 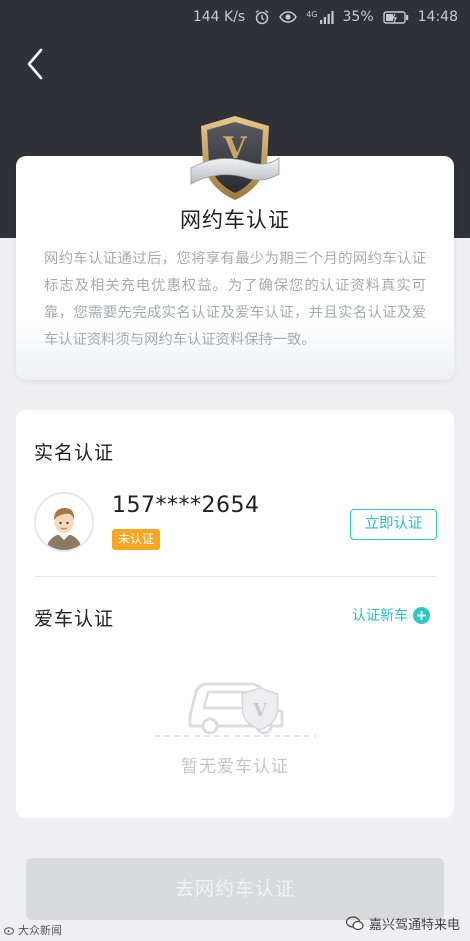 What do you see at coordinates (288, 17) in the screenshot?
I see `eye-icon` at bounding box center [288, 17].